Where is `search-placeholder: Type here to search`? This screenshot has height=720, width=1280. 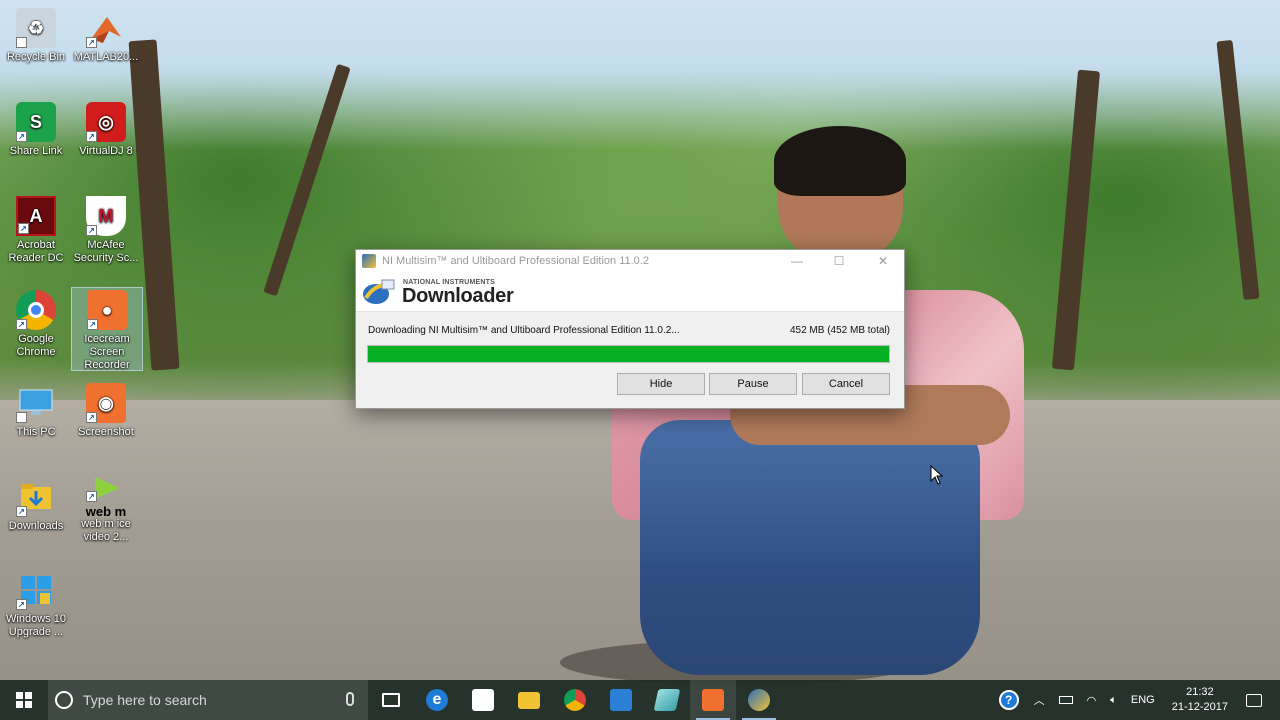
search-placeholder: Type here to search is located at coordinates (145, 700).